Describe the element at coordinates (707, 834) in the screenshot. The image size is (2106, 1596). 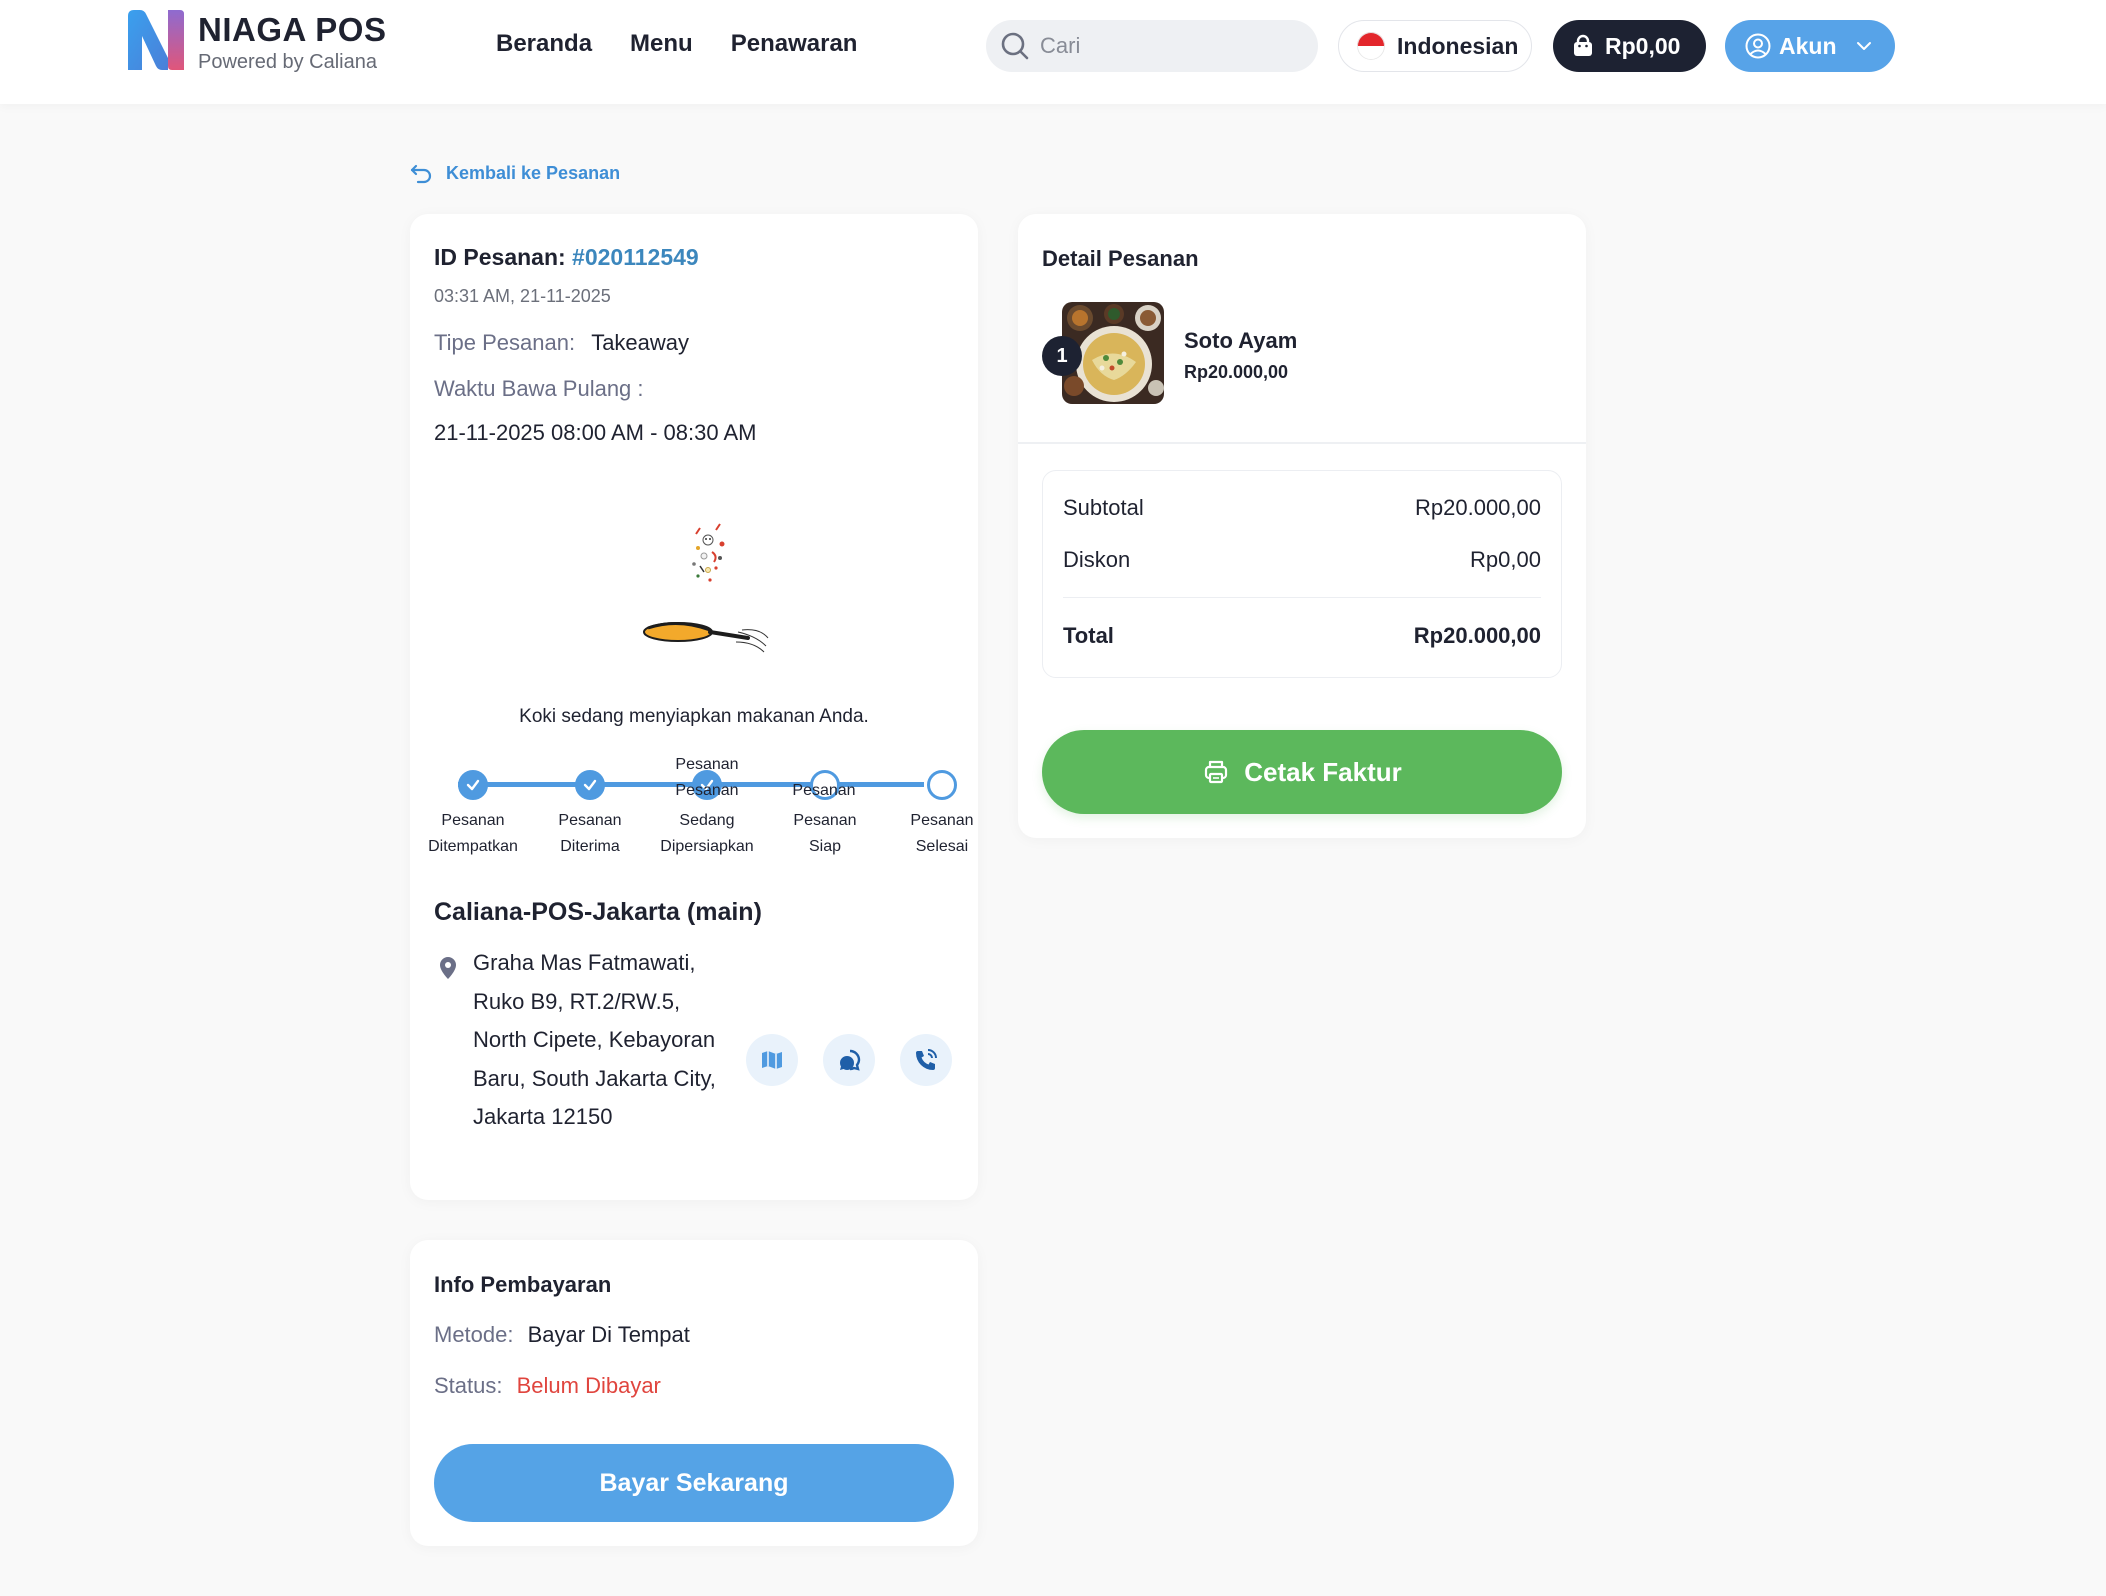
I see `step-3-label: Sedang Dipersiapkan` at that location.